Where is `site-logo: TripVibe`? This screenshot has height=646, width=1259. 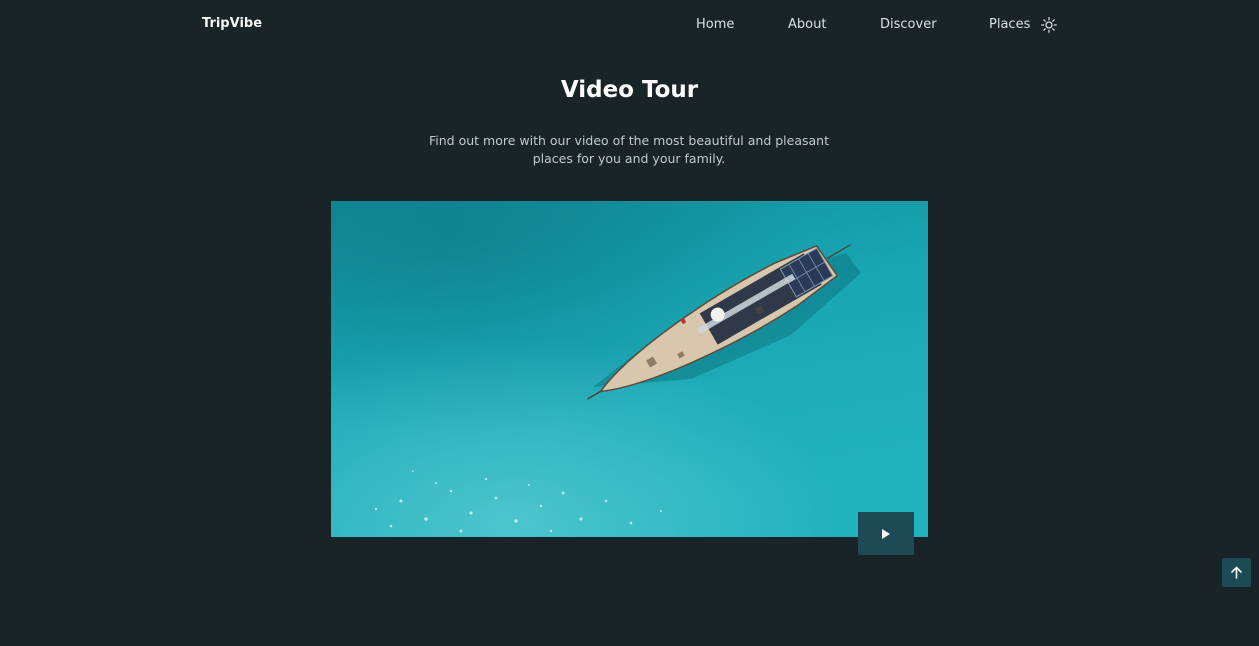 site-logo: TripVibe is located at coordinates (232, 23).